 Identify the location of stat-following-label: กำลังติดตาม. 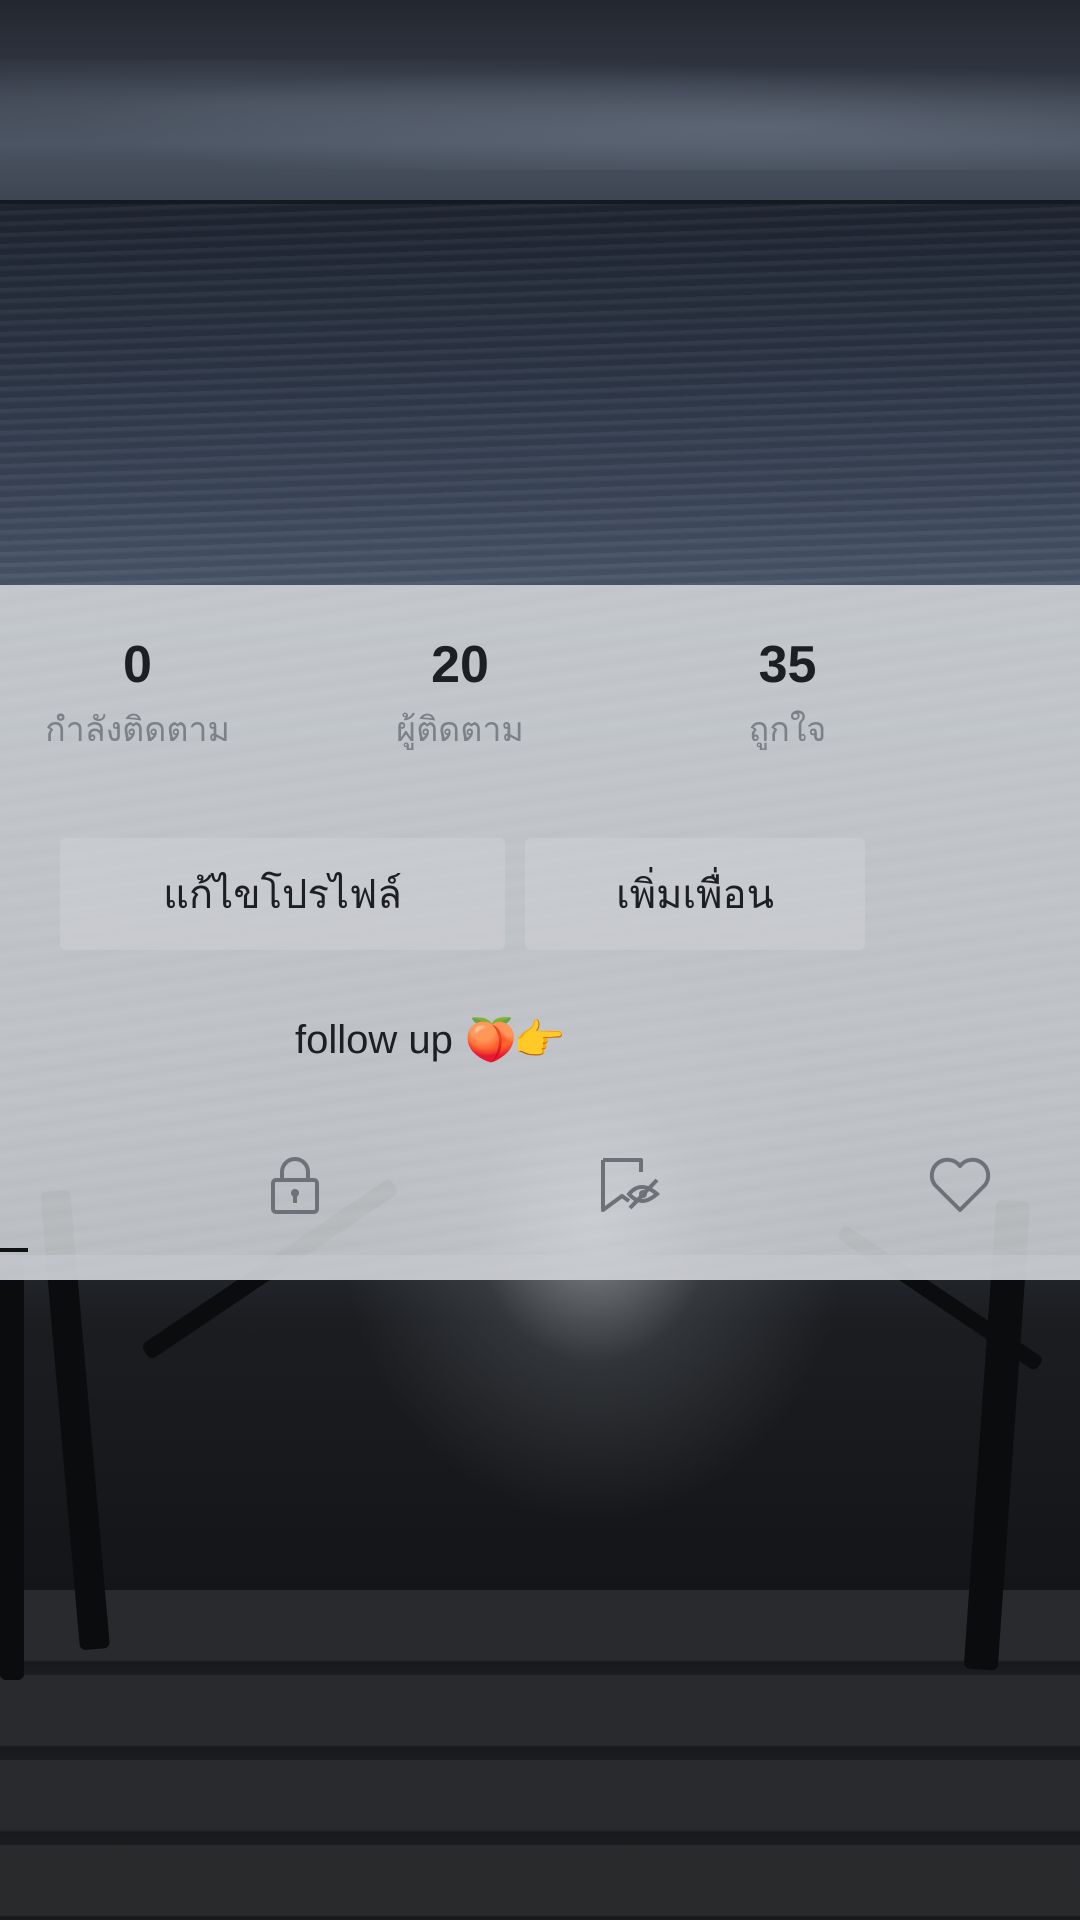
(137, 730).